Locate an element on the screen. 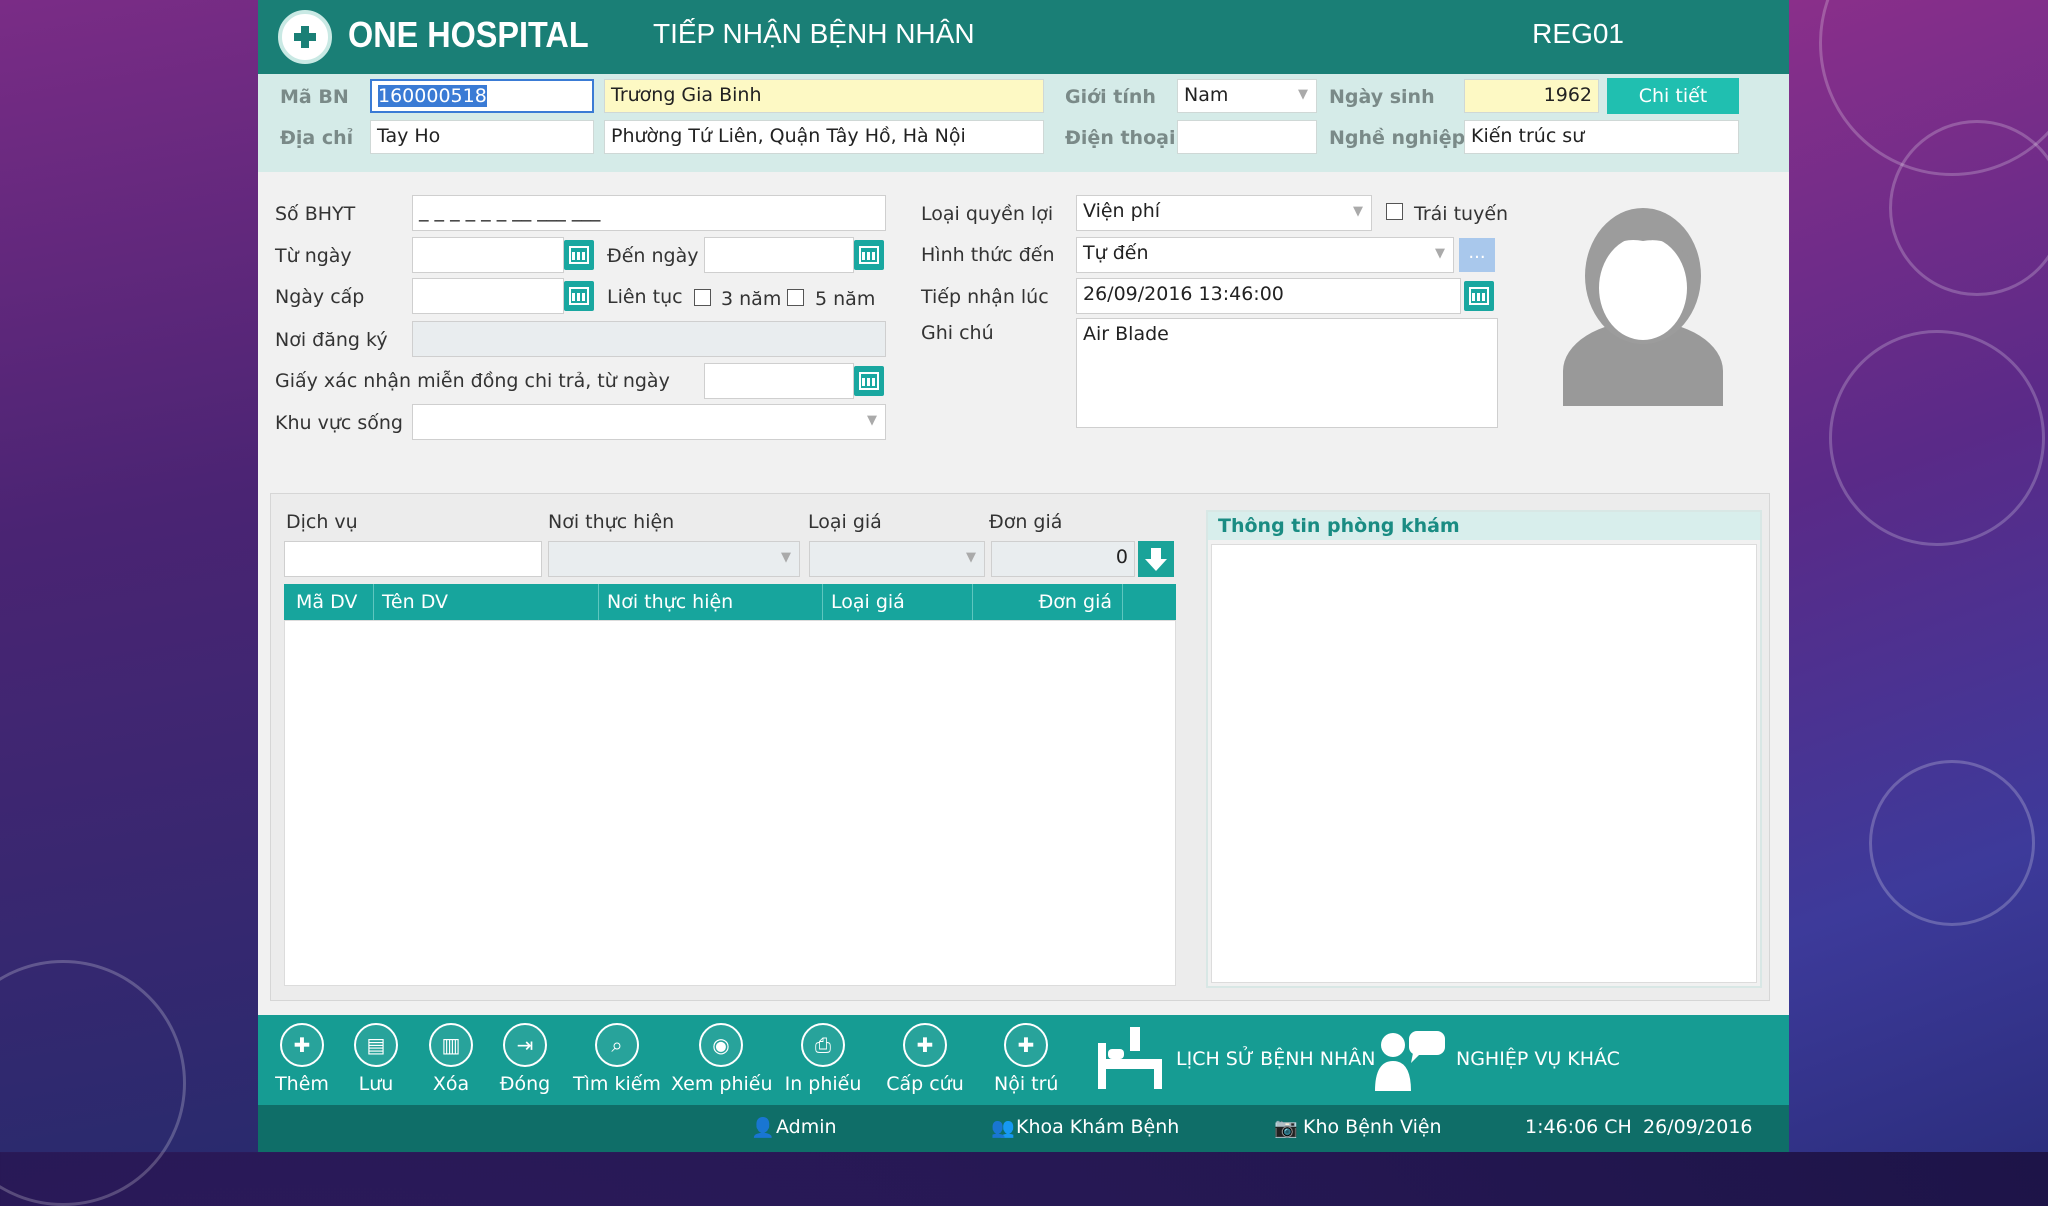  loai-gia-select: ▼ is located at coordinates (897, 559).